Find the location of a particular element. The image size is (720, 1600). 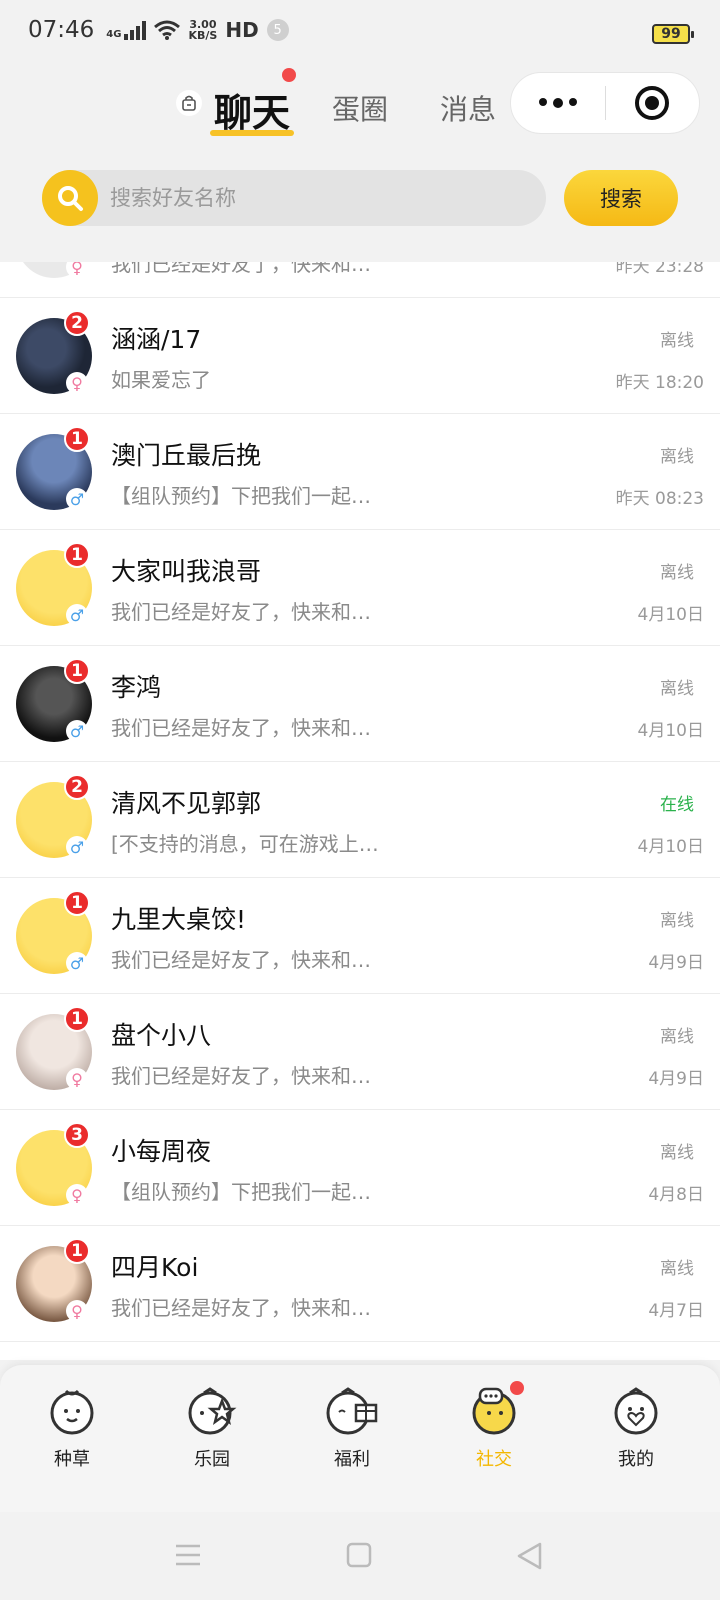

chat-row: 2 ♀ 涵涵/17 如果爱忘了 离线昨天 18:20 is located at coordinates (360, 356).